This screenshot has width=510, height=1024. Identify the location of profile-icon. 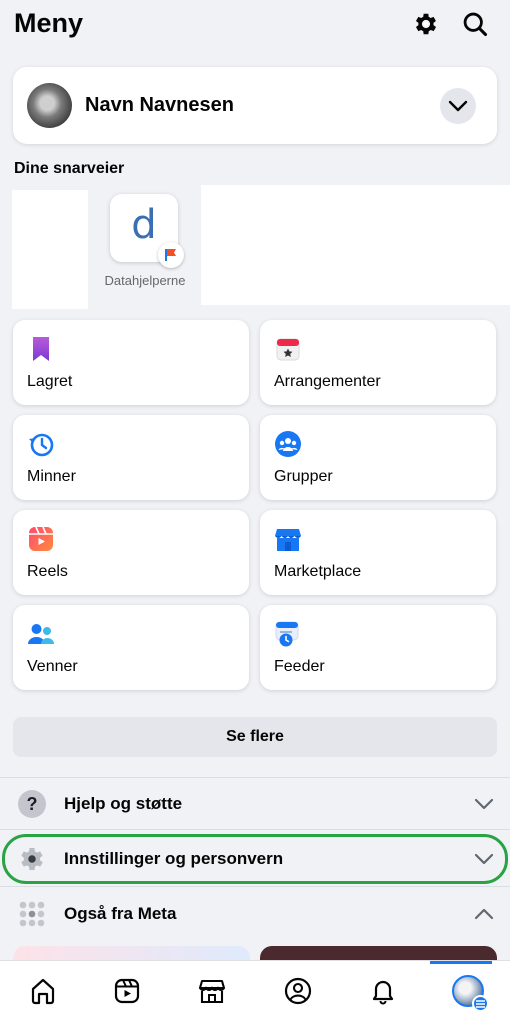
(298, 991).